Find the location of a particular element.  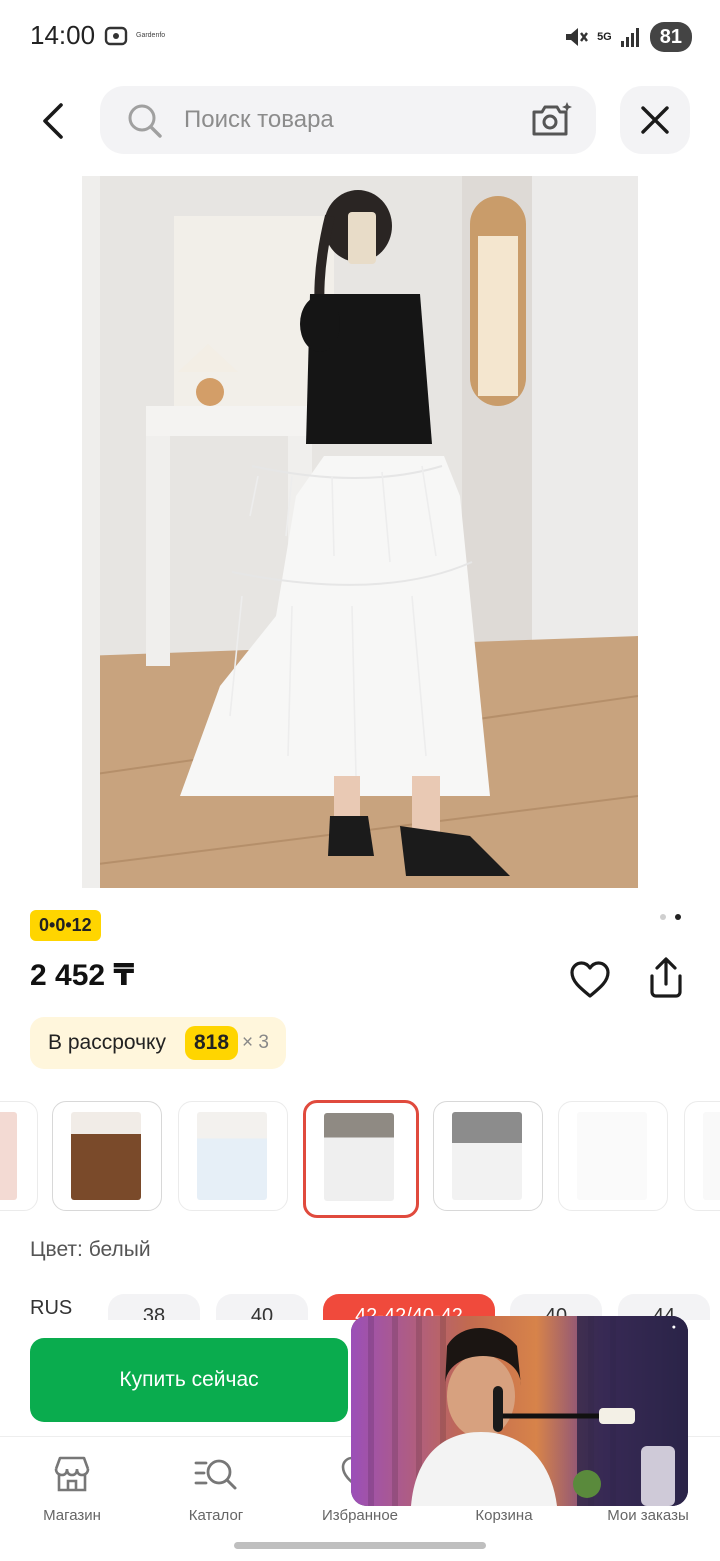

back-icon is located at coordinates (53, 121).